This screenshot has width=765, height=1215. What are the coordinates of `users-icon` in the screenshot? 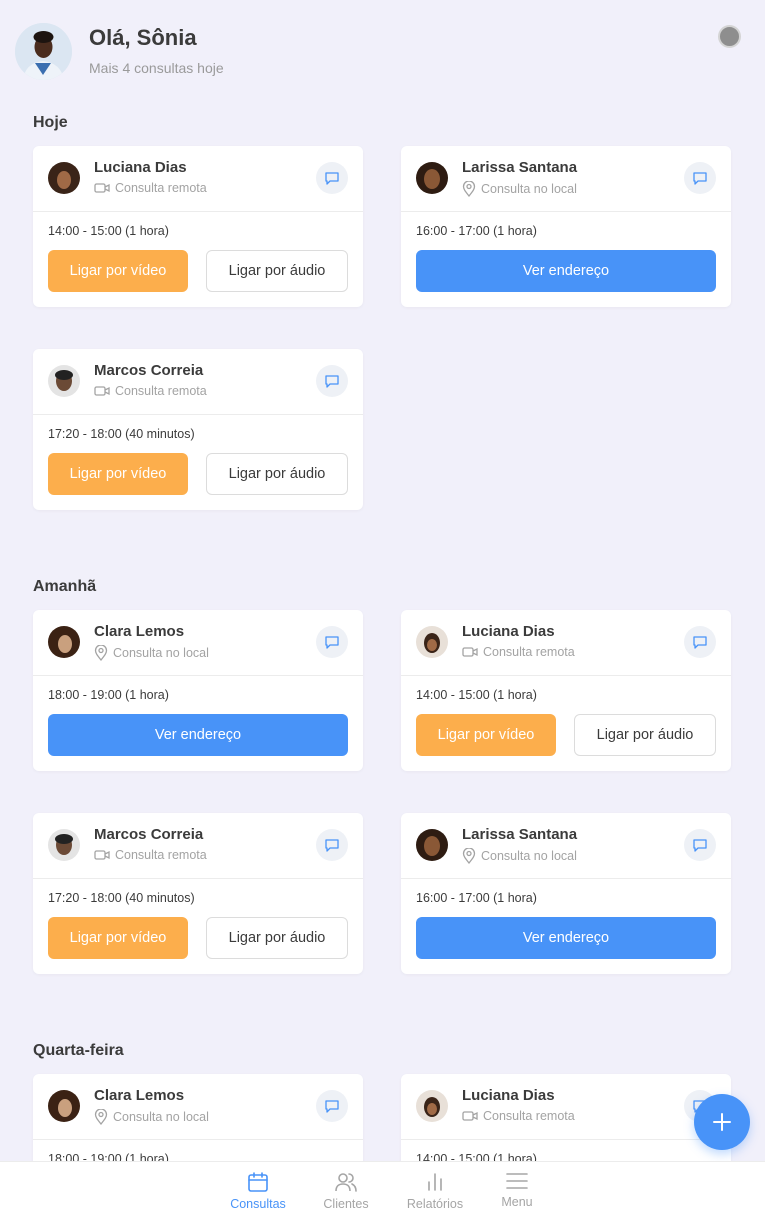 It's located at (346, 1182).